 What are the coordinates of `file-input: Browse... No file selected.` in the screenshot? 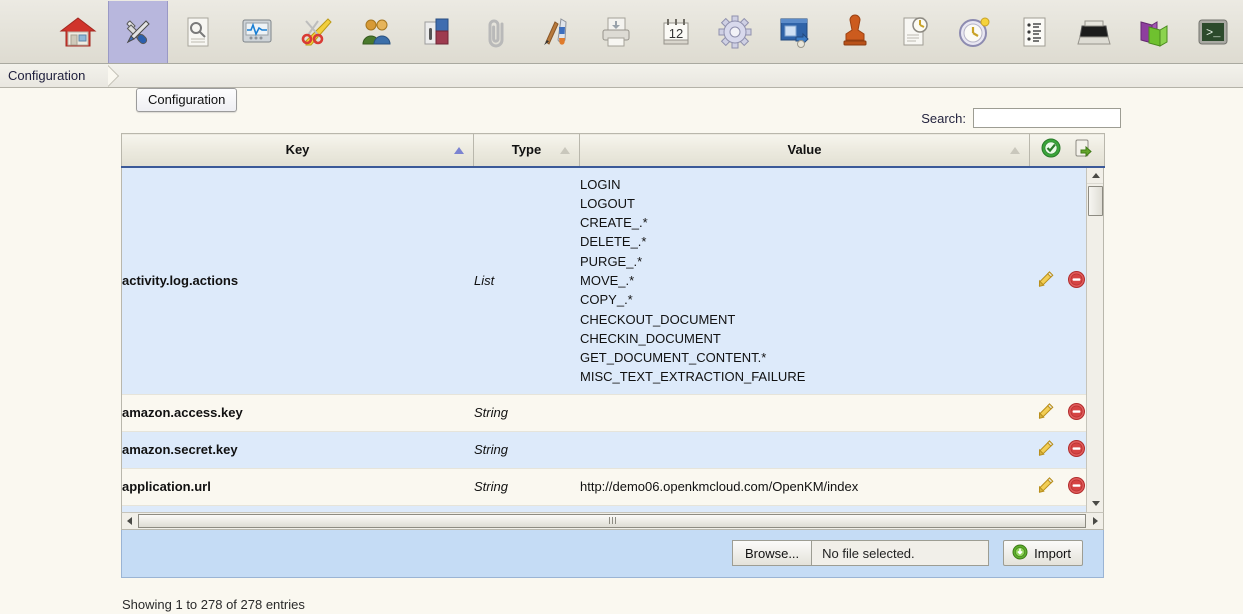 It's located at (860, 553).